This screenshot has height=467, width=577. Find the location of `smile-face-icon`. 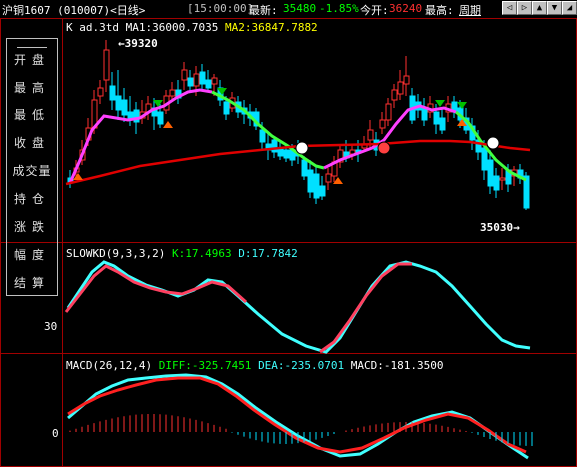

smile-face-icon is located at coordinates (384, 148).